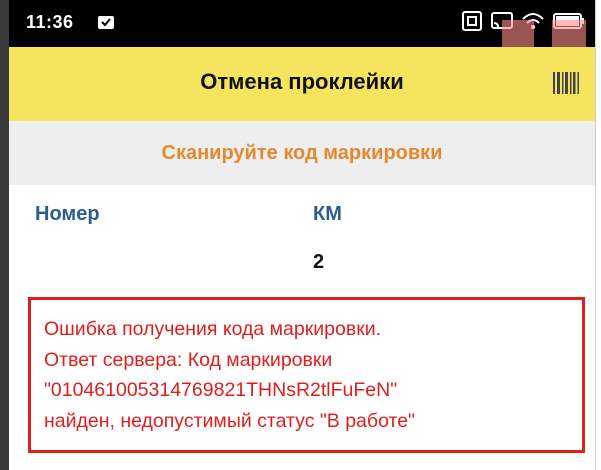  What do you see at coordinates (213, 329) in the screenshot?
I see `error-line: Ошибка получения кода маркировки.` at bounding box center [213, 329].